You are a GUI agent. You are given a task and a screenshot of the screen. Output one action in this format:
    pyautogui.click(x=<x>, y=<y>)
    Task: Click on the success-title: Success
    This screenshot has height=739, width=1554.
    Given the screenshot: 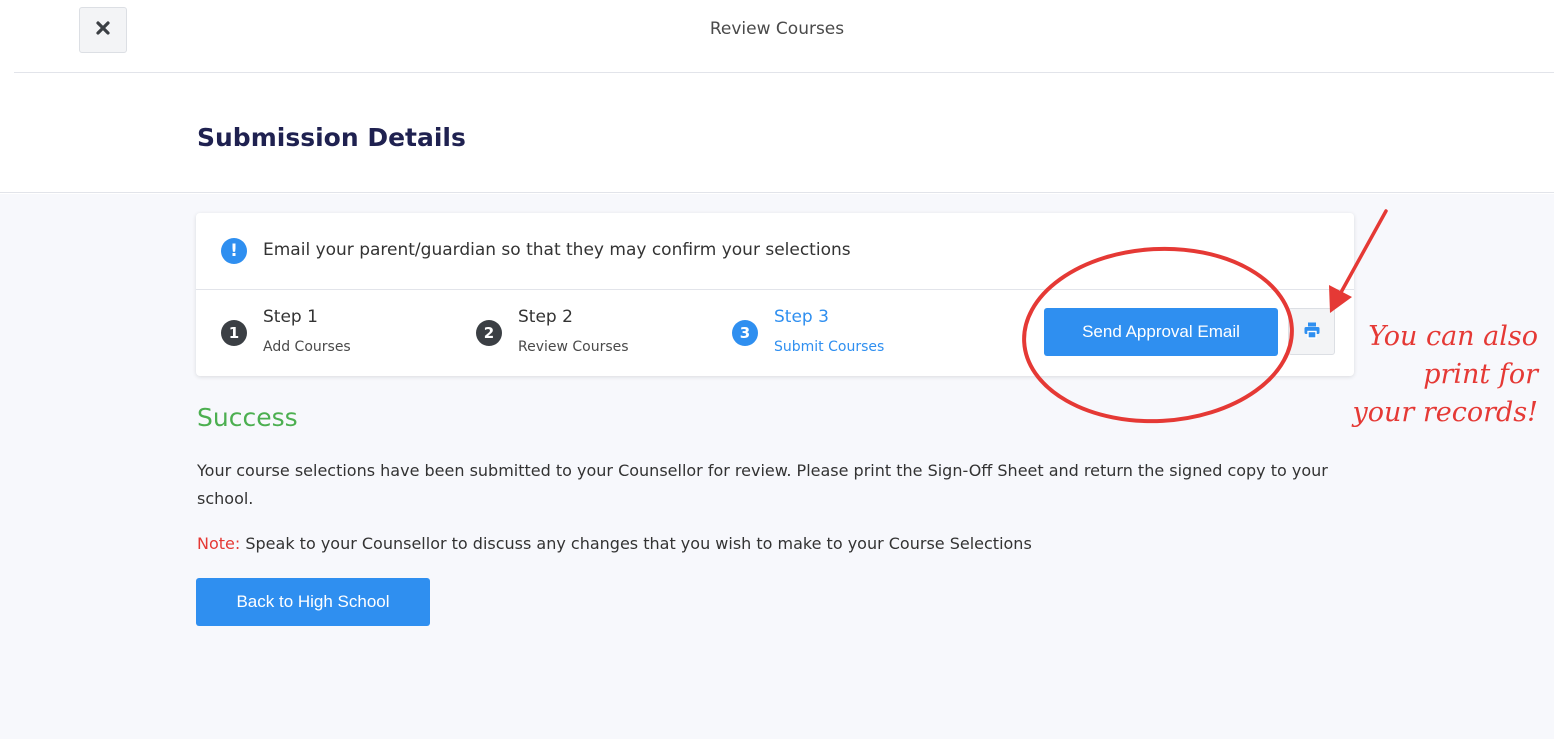 What is the action you would take?
    pyautogui.click(x=247, y=417)
    